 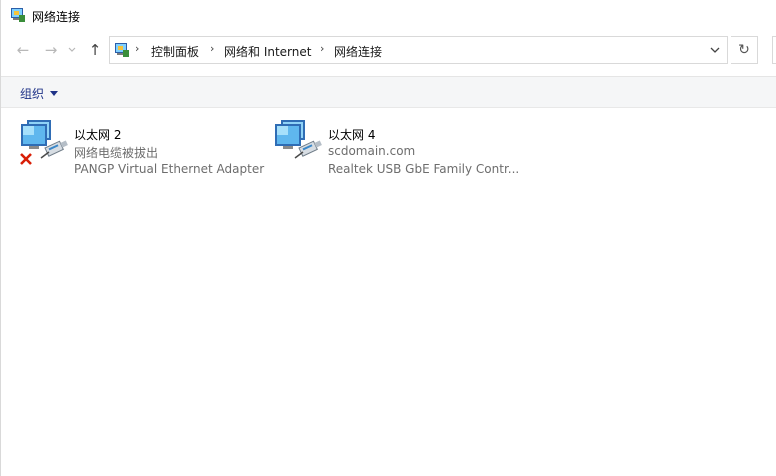 What do you see at coordinates (26, 159) in the screenshot?
I see `disconnected-x-icon` at bounding box center [26, 159].